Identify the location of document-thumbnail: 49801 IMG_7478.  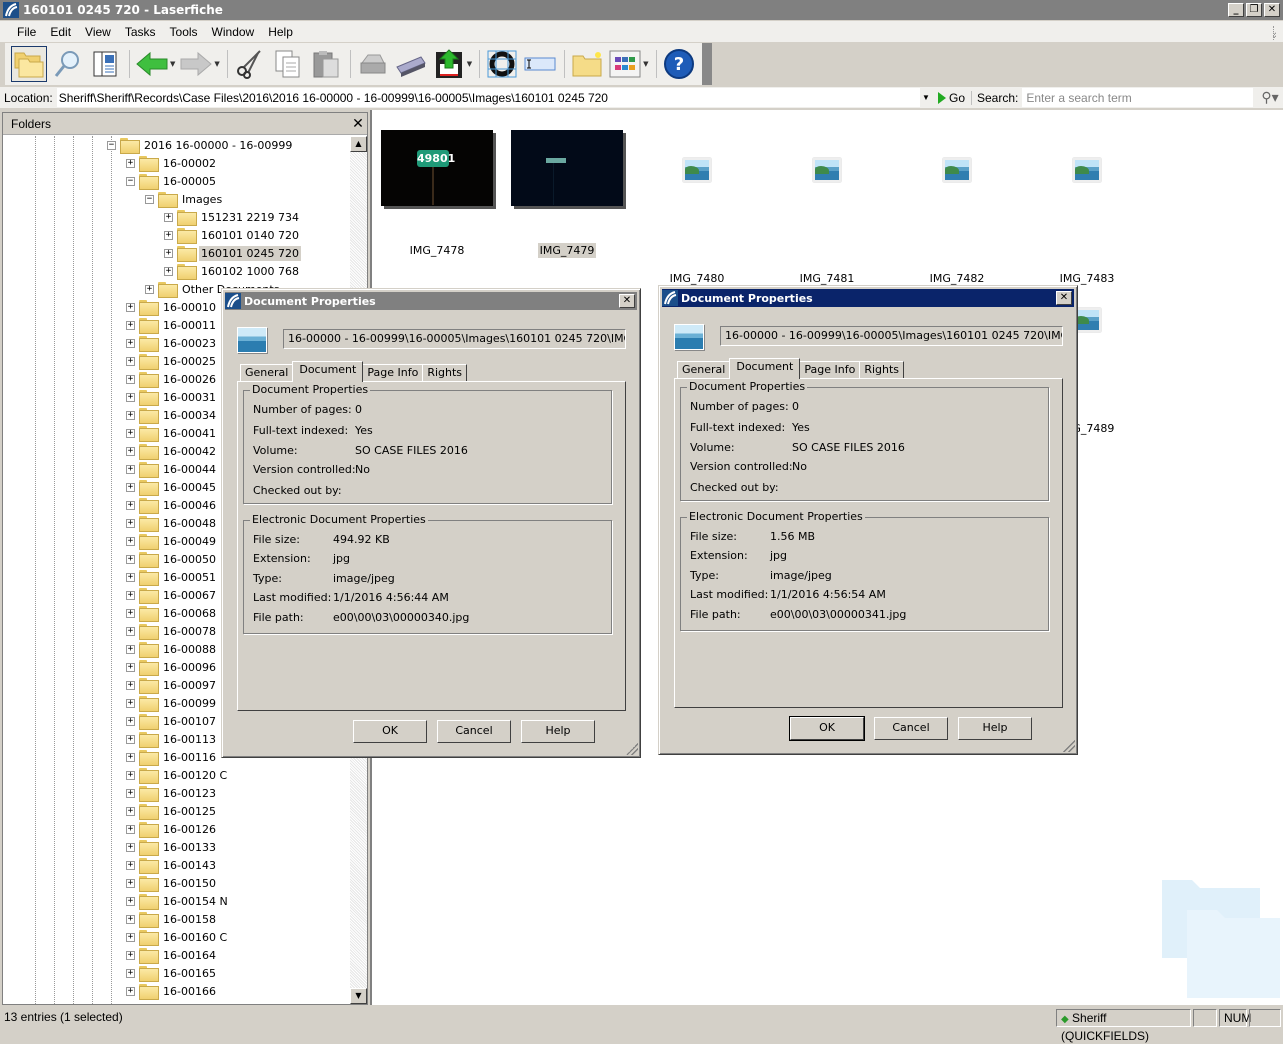
(437, 194).